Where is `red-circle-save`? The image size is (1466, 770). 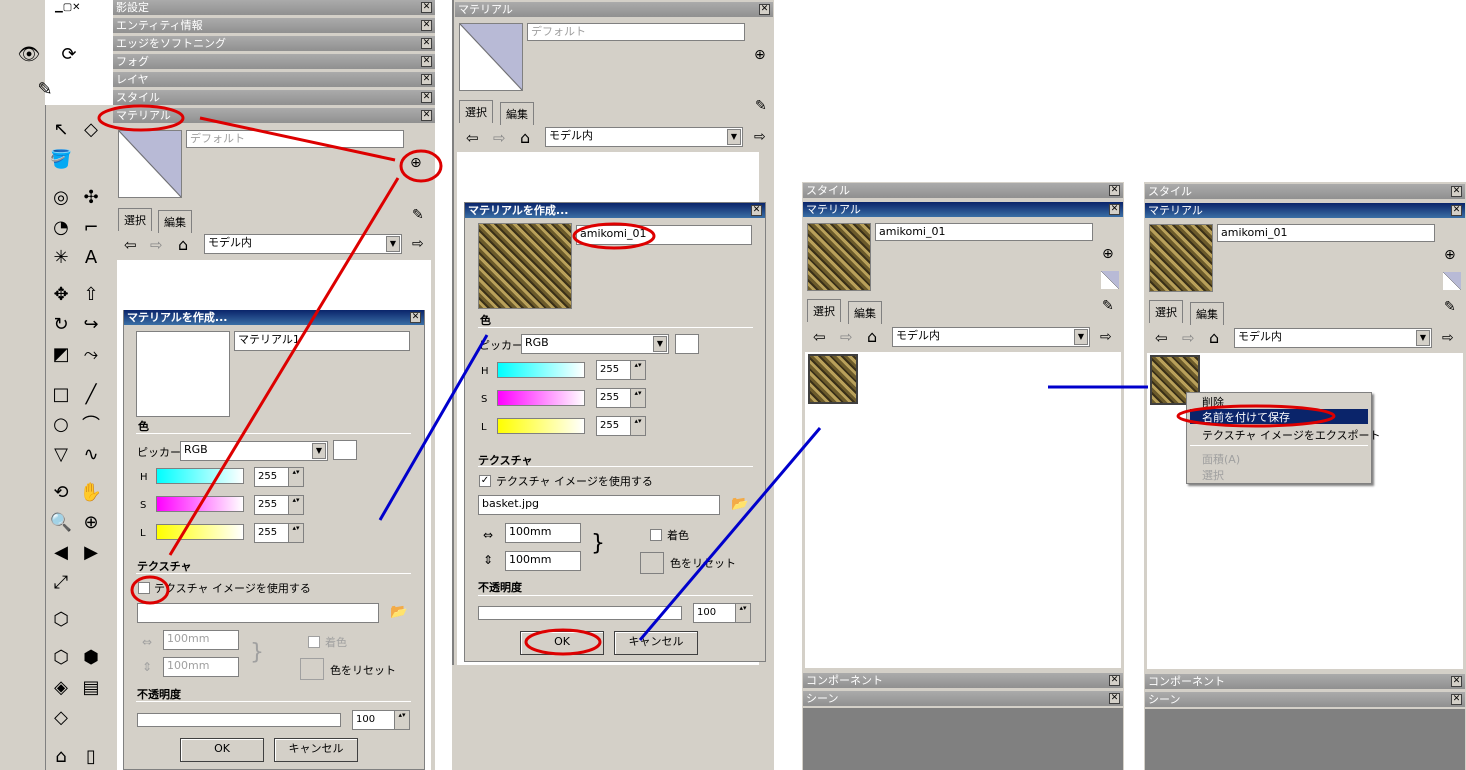 red-circle-save is located at coordinates (1256, 416).